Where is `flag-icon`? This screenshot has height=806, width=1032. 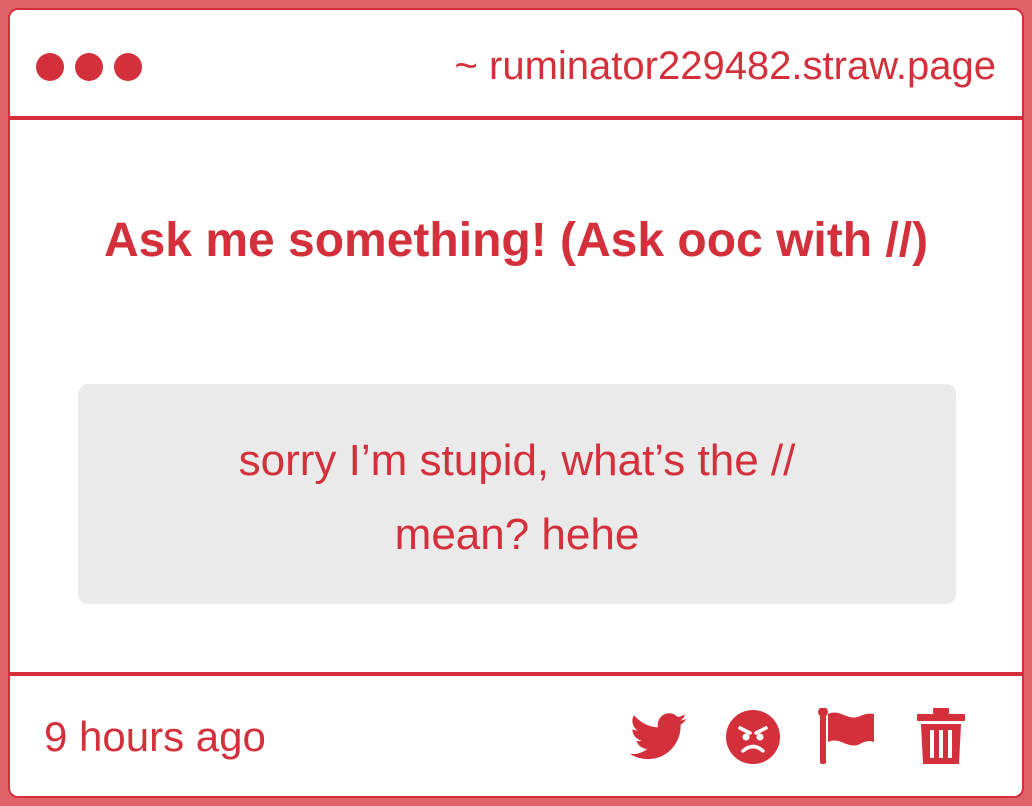
flag-icon is located at coordinates (846, 736).